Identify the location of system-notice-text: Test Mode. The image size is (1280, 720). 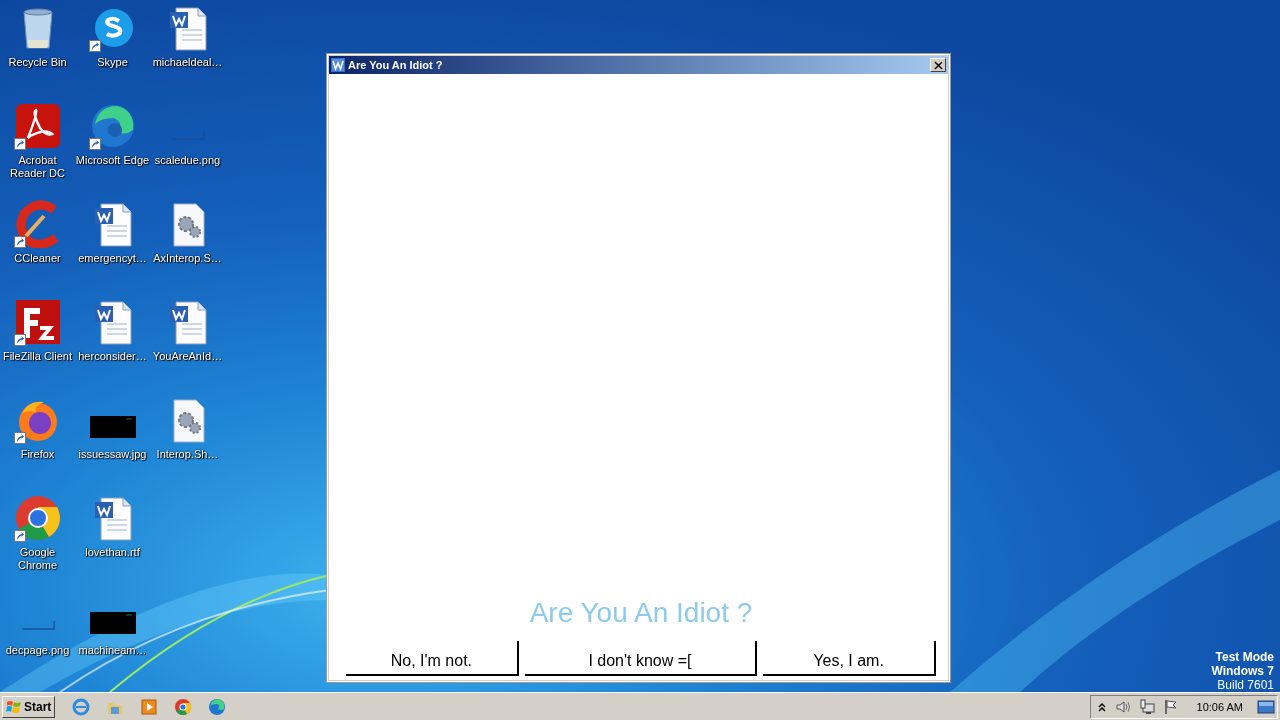
(1244, 657).